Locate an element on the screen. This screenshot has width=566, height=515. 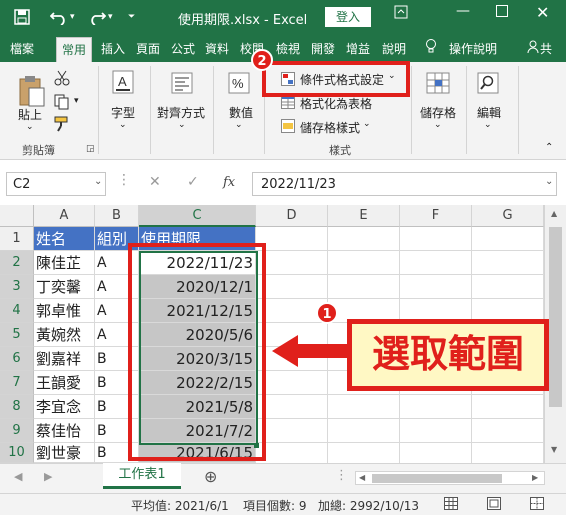
editing-label: 編輯 is located at coordinates (489, 112).